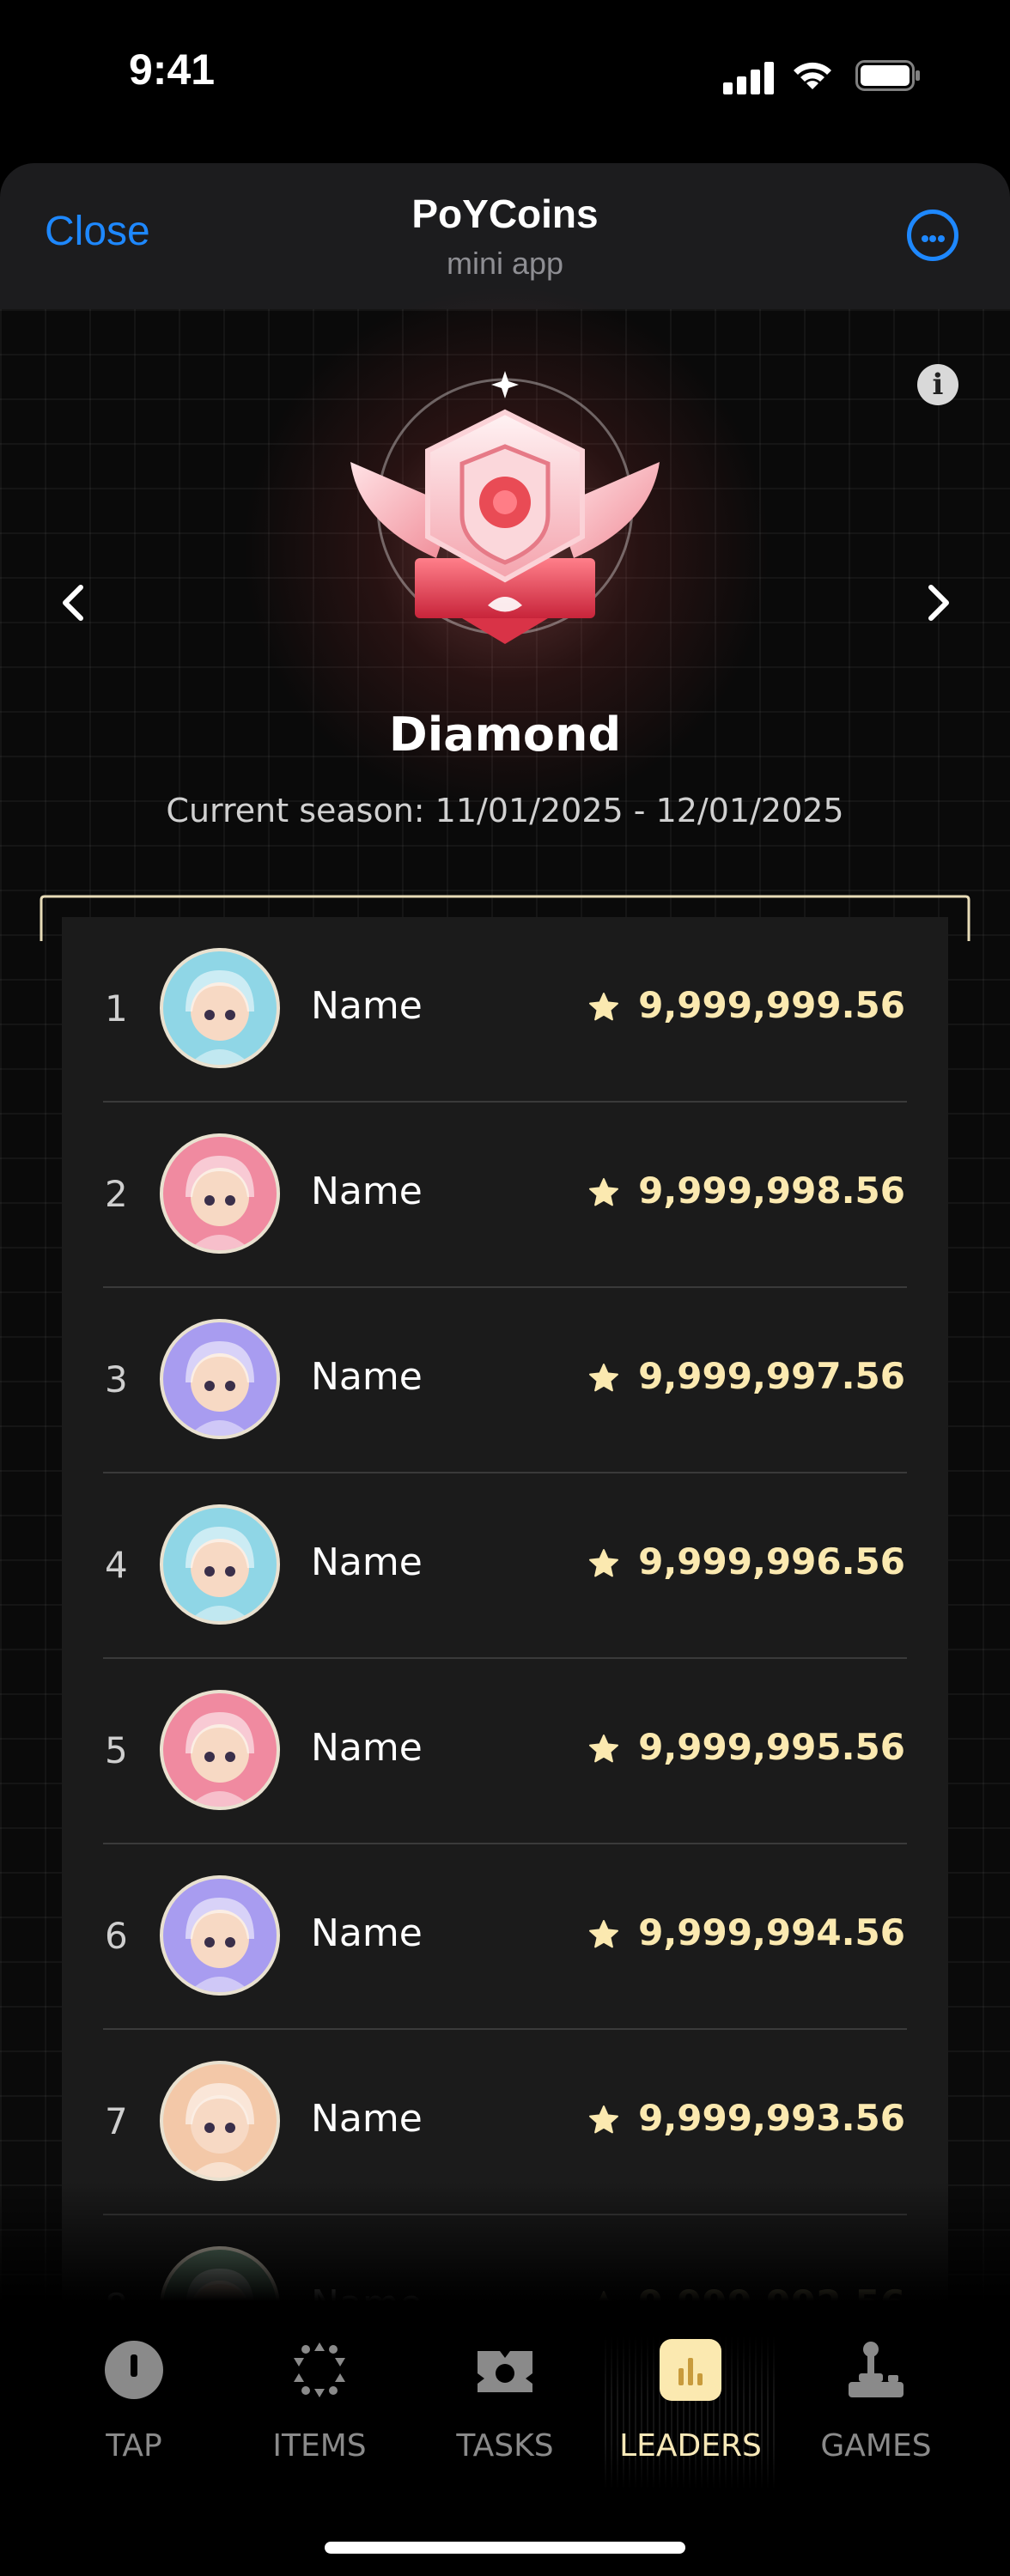 The height and width of the screenshot is (2576, 1010). I want to click on tab-label: TASKS, so click(505, 2446).